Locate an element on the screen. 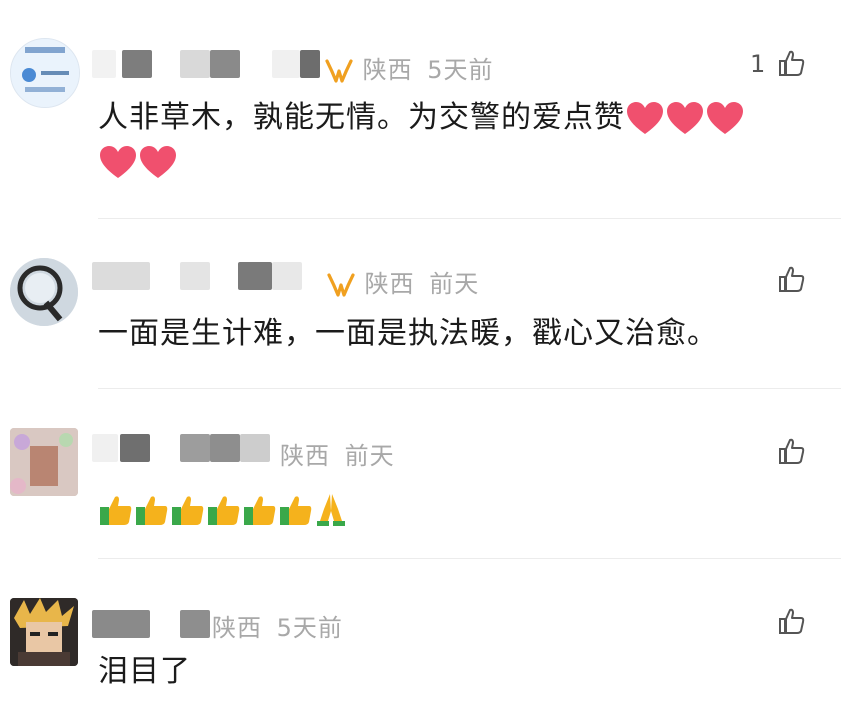 The height and width of the screenshot is (705, 841). like-count: 1 is located at coordinates (758, 64).